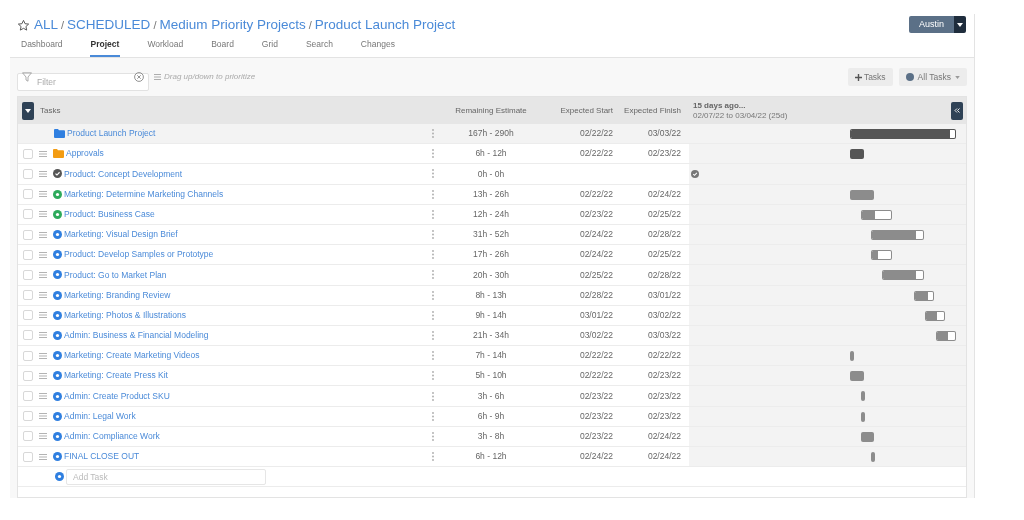 Image resolution: width=1024 pixels, height=520 pixels. I want to click on user-button: Austin, so click(931, 24).